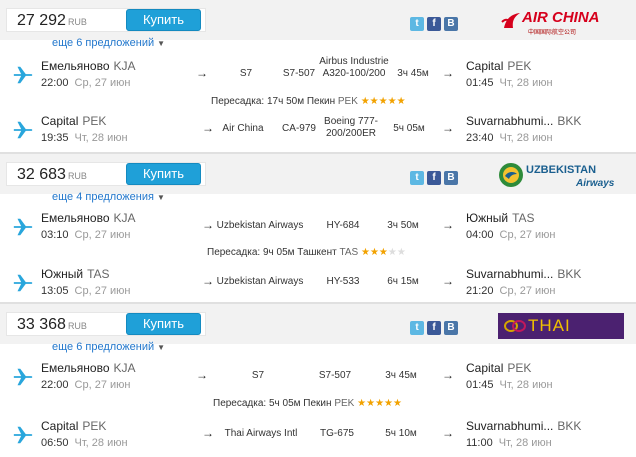  What do you see at coordinates (343, 281) in the screenshot?
I see `flight-number: HY-533` at bounding box center [343, 281].